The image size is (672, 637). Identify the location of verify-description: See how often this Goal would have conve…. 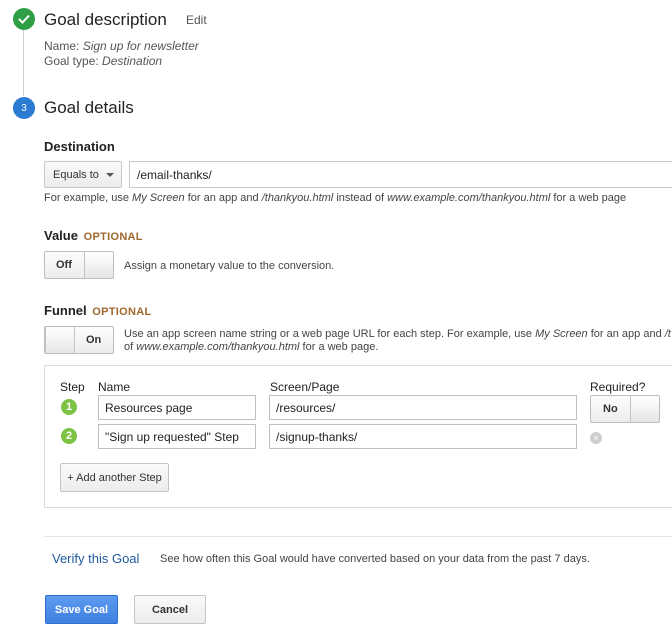
(375, 559).